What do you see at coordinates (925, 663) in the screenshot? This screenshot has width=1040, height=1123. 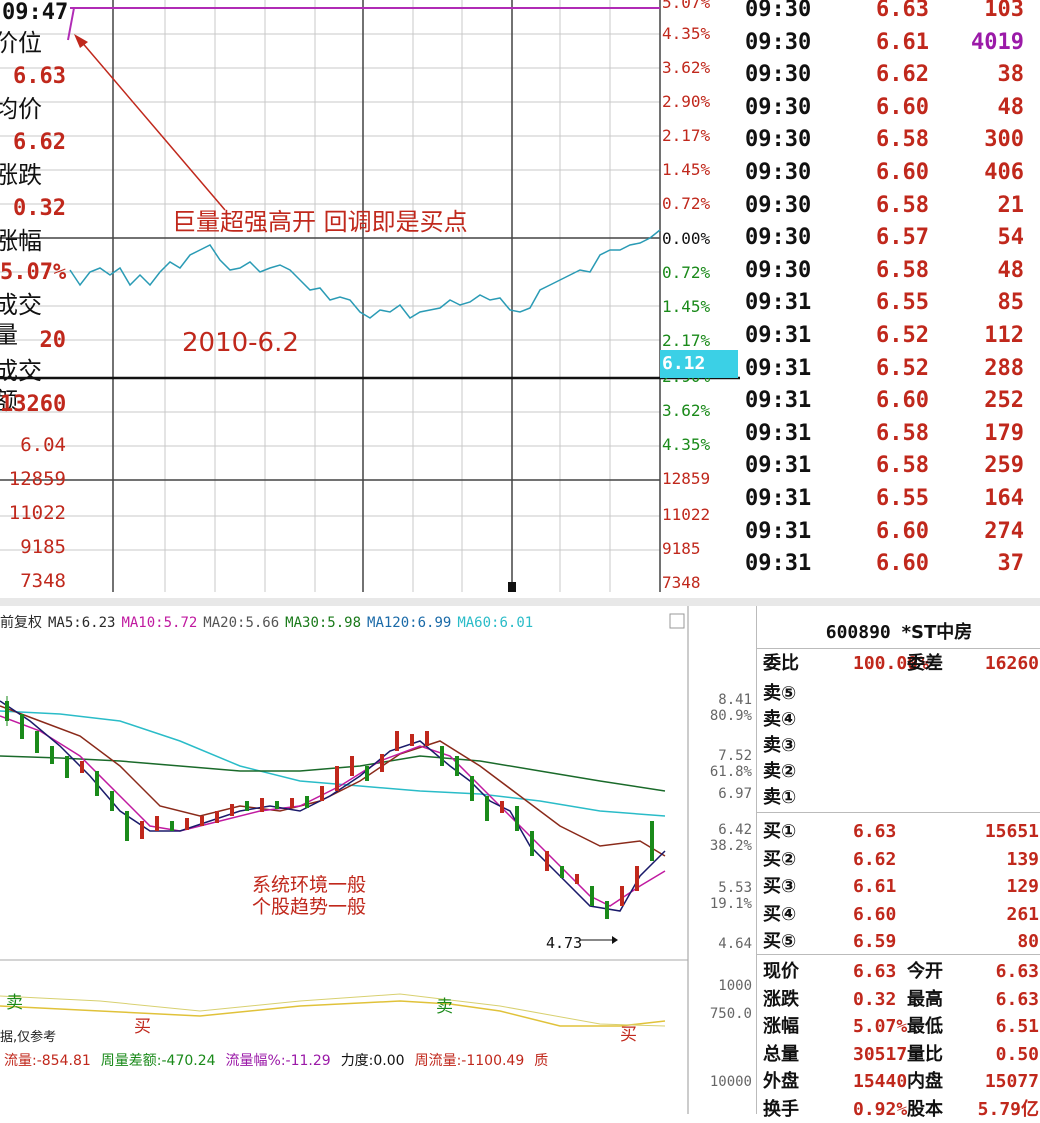 I see `quote-key-2: 委差` at bounding box center [925, 663].